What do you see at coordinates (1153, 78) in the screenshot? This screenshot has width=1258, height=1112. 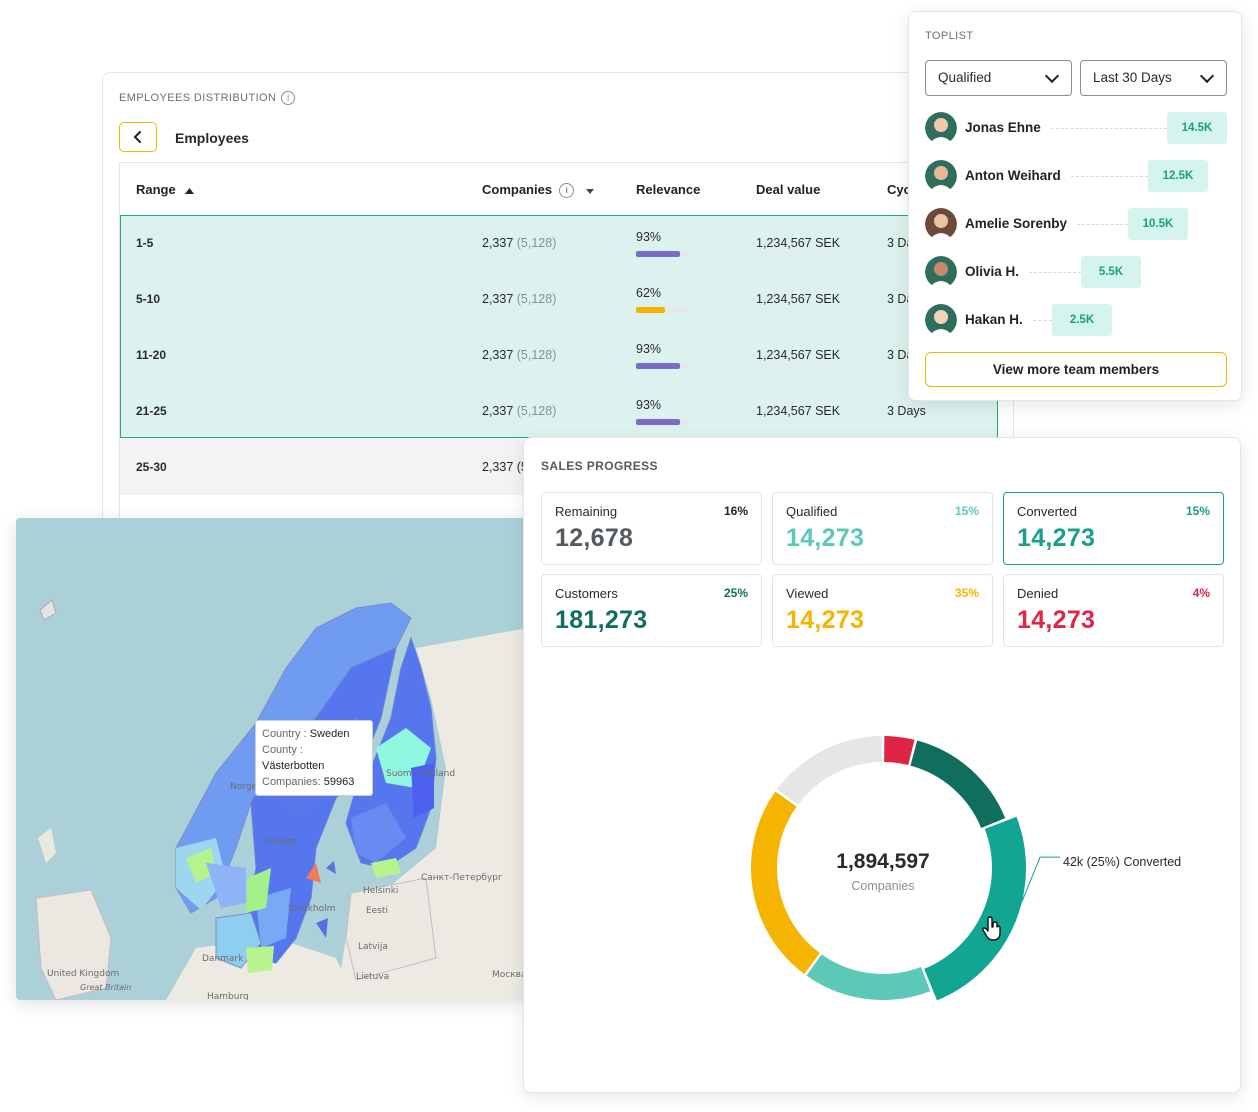 I see `period-select: Last 30 Days` at bounding box center [1153, 78].